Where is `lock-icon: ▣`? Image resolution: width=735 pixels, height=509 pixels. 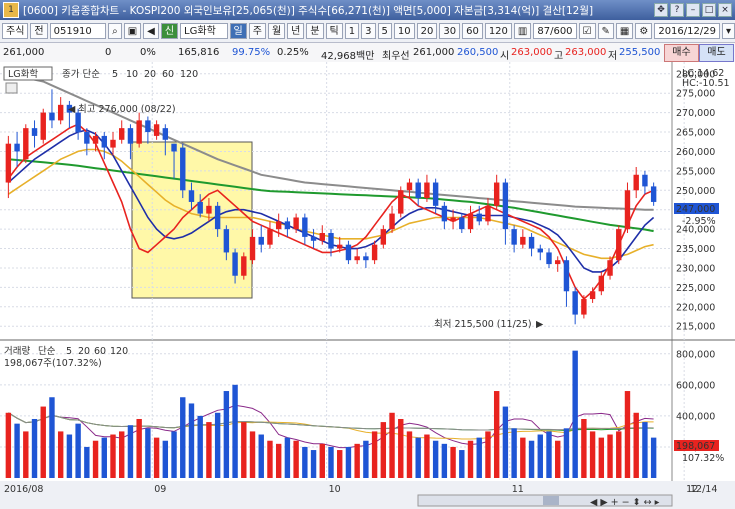
lock-icon: ▣ is located at coordinates (132, 31).